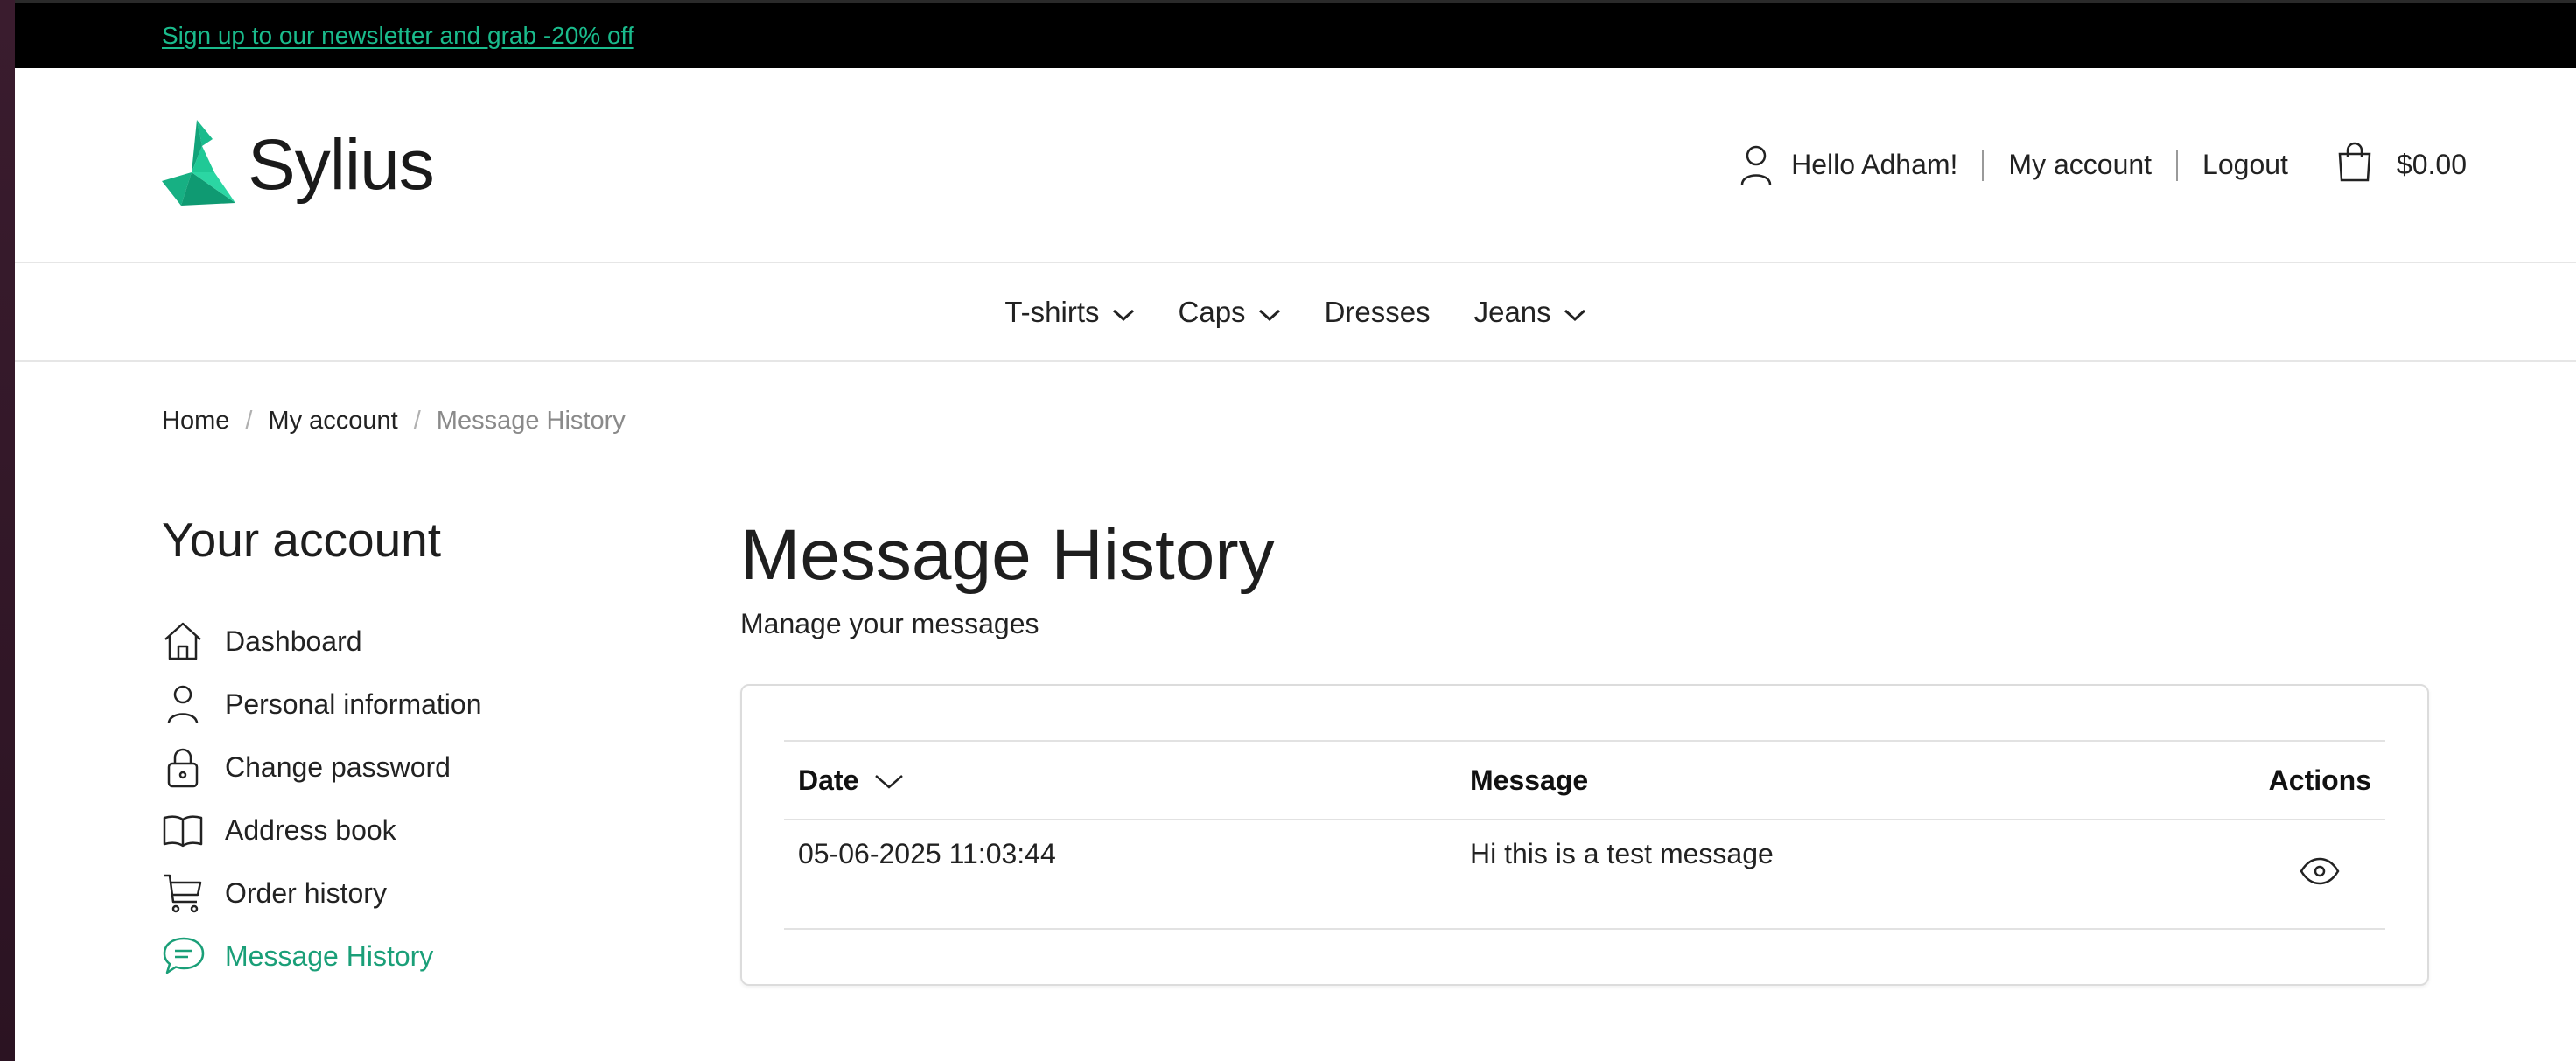 This screenshot has width=2576, height=1061. Describe the element at coordinates (1512, 311) in the screenshot. I see `nav-label: Jeans` at that location.